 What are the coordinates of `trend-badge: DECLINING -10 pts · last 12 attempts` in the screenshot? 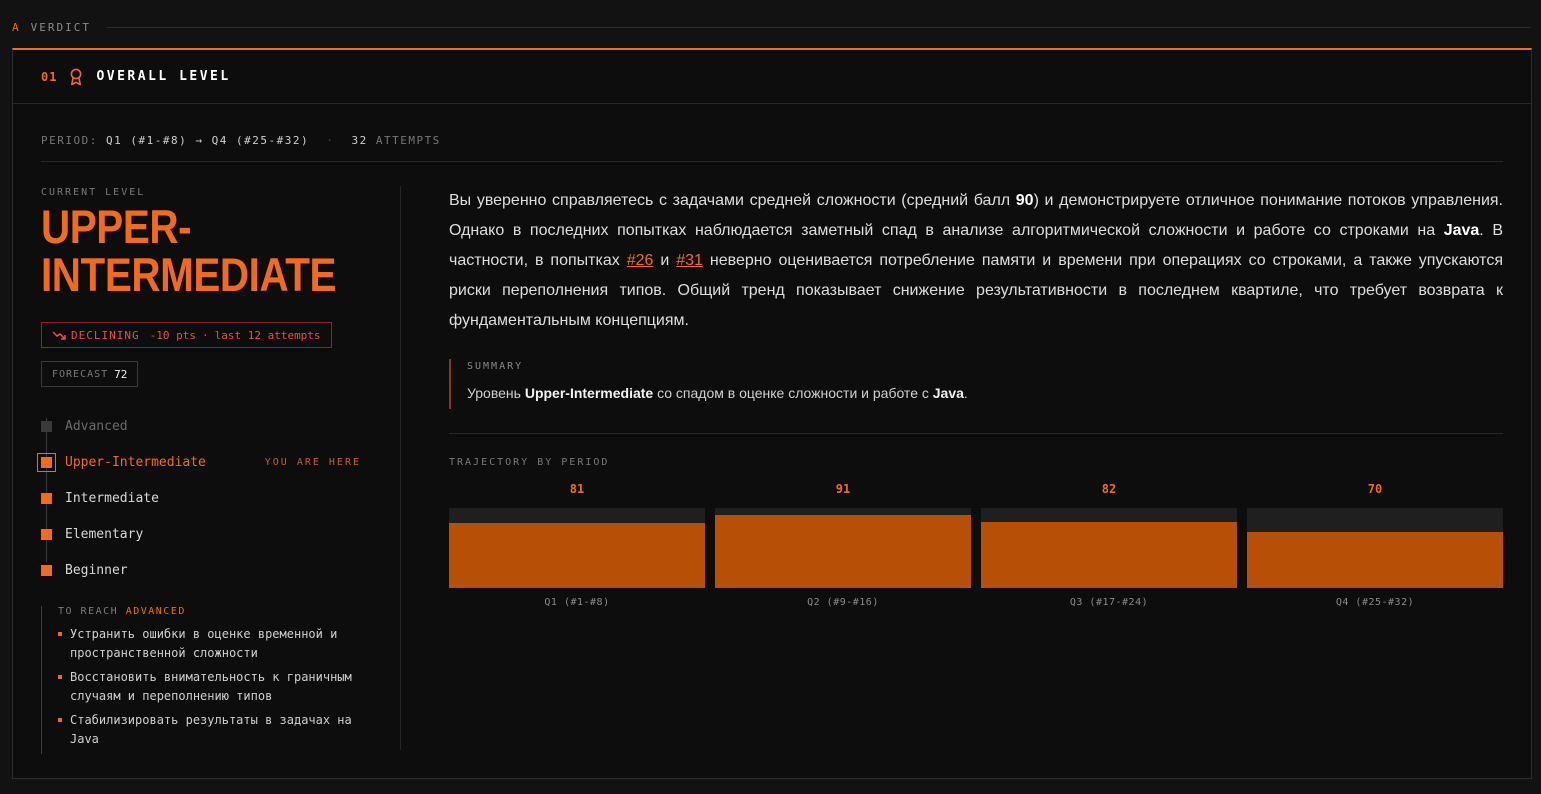 It's located at (186, 335).